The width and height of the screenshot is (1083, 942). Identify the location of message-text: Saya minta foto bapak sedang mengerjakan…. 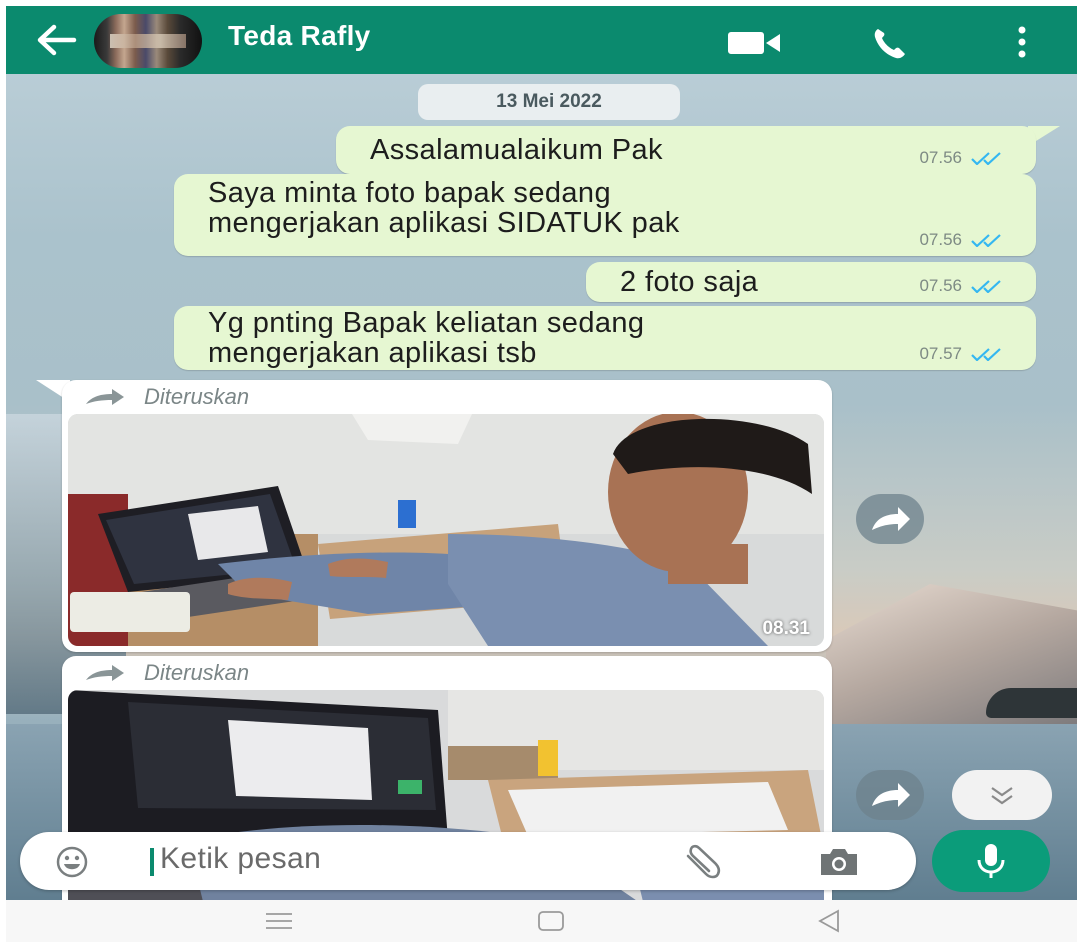
(444, 208).